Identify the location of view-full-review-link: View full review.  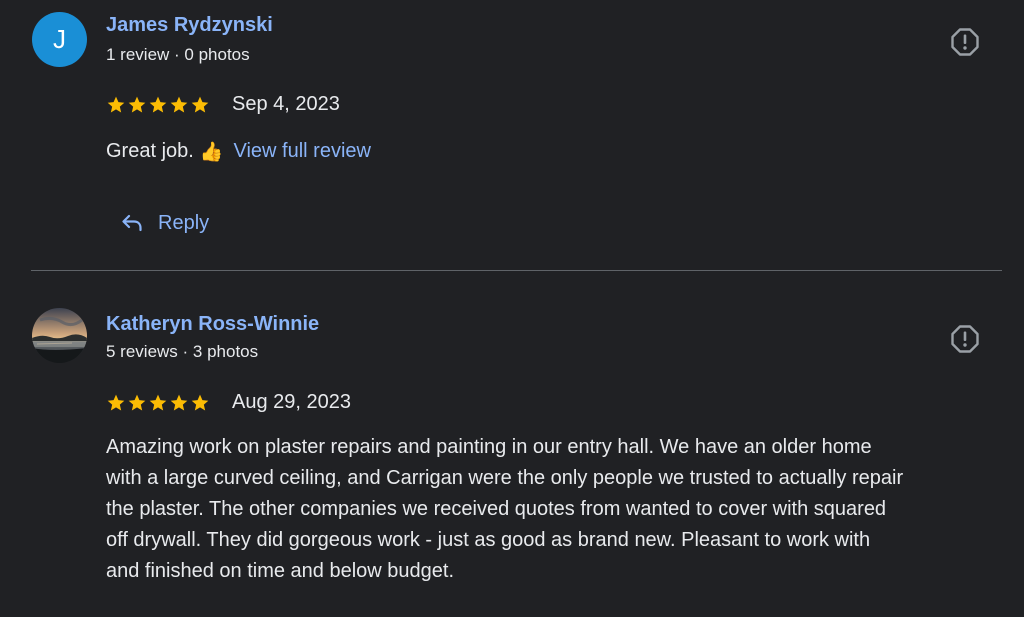
(302, 151).